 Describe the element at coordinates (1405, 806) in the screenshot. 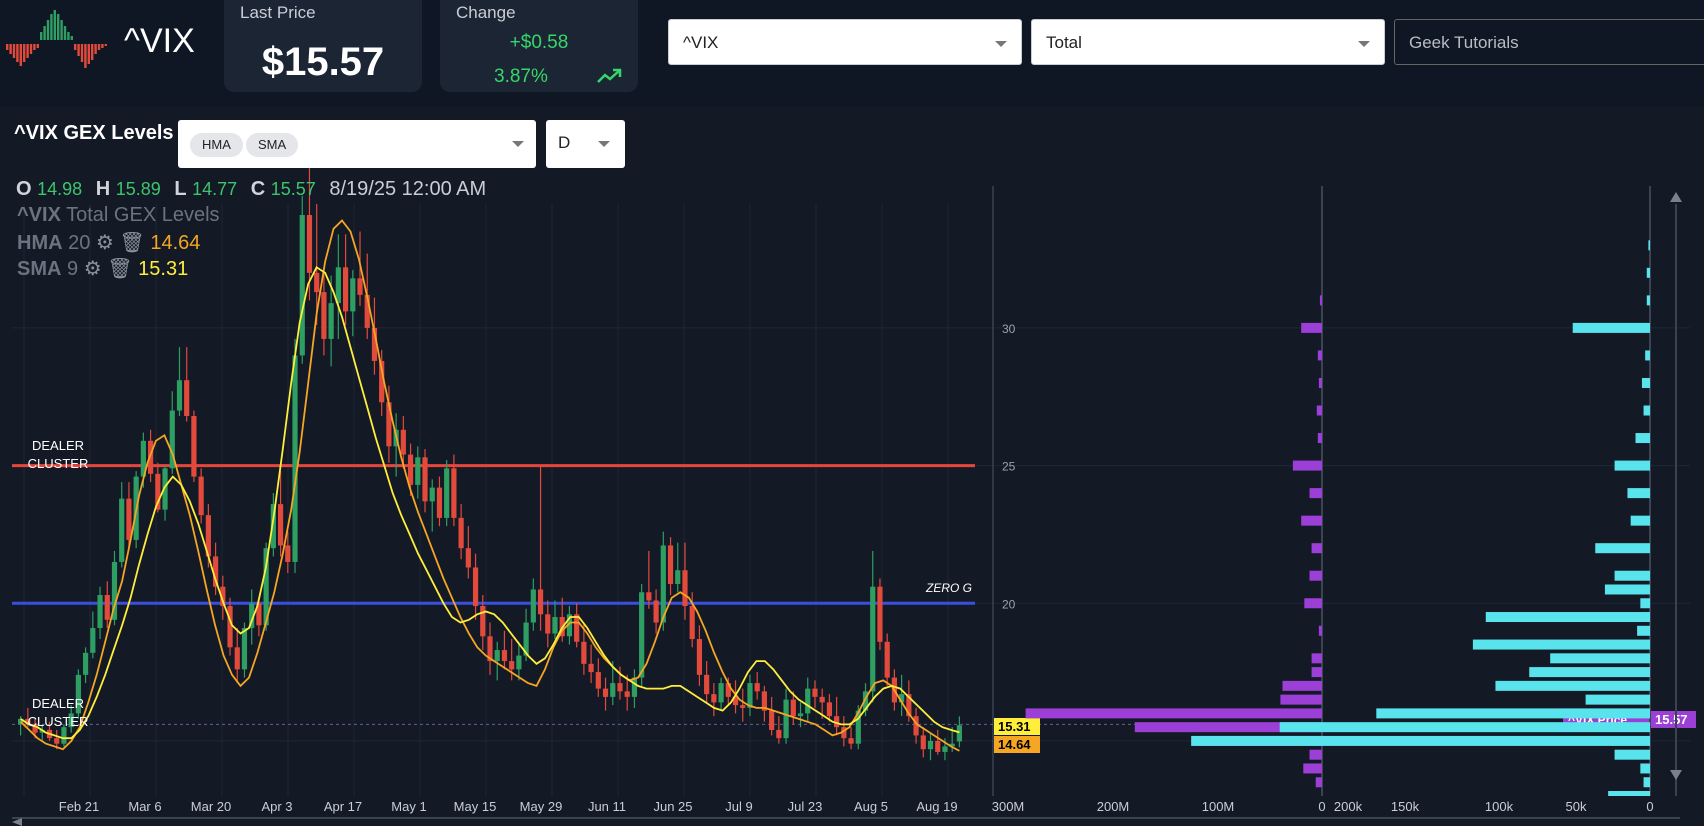

I see `gex-axis-tick-label: 150k` at that location.